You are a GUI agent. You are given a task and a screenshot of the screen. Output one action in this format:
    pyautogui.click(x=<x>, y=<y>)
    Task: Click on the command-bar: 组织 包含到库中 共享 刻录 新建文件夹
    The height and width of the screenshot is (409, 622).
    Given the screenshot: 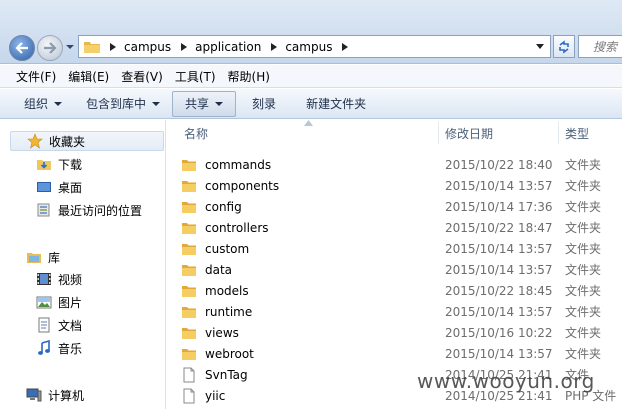 What is the action you would take?
    pyautogui.click(x=311, y=104)
    